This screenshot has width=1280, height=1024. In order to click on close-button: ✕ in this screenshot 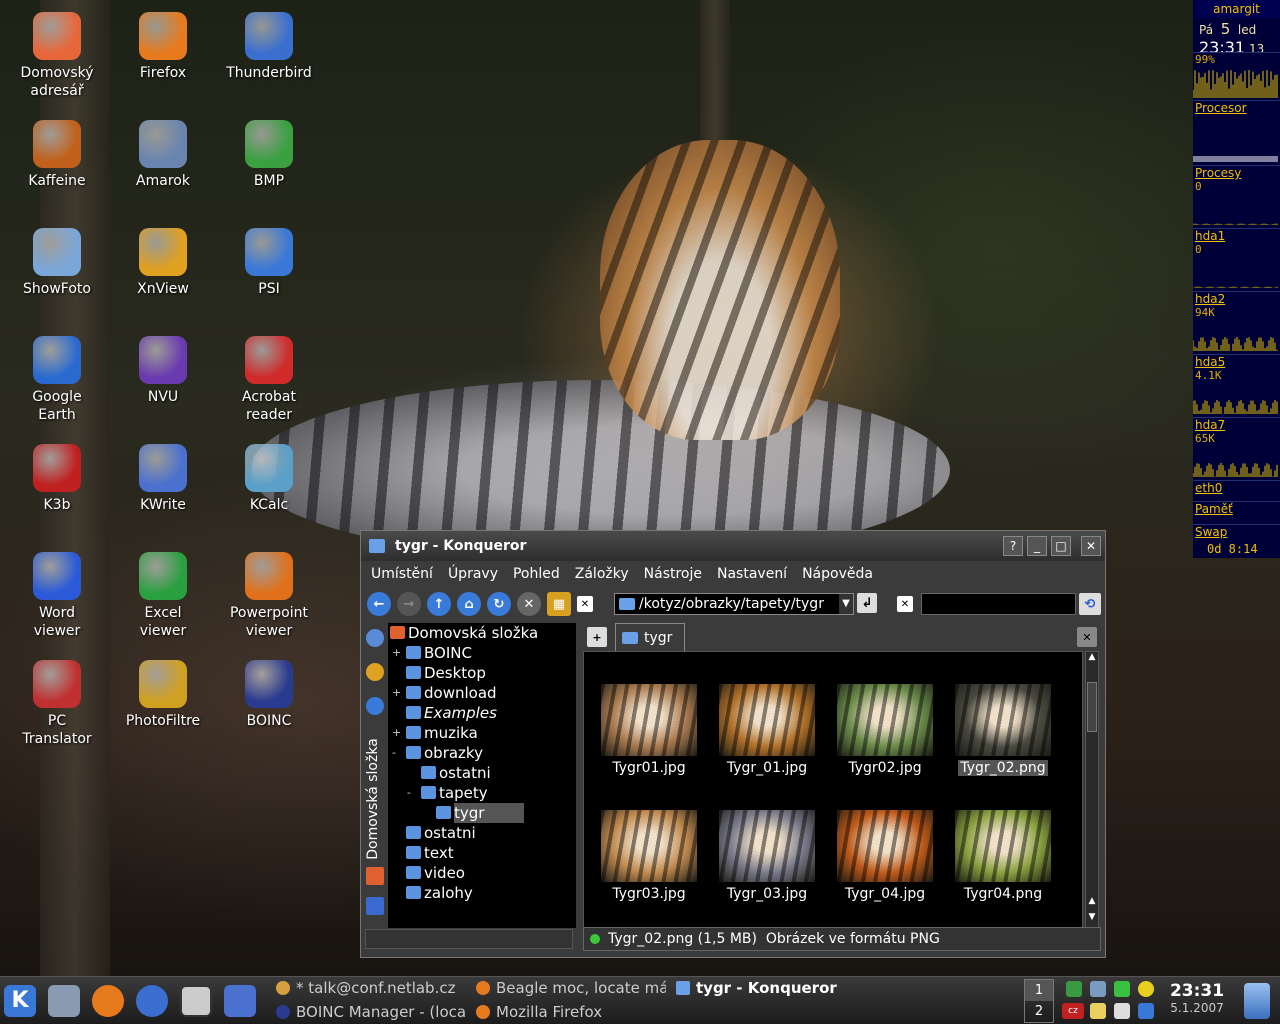, I will do `click(1091, 546)`.